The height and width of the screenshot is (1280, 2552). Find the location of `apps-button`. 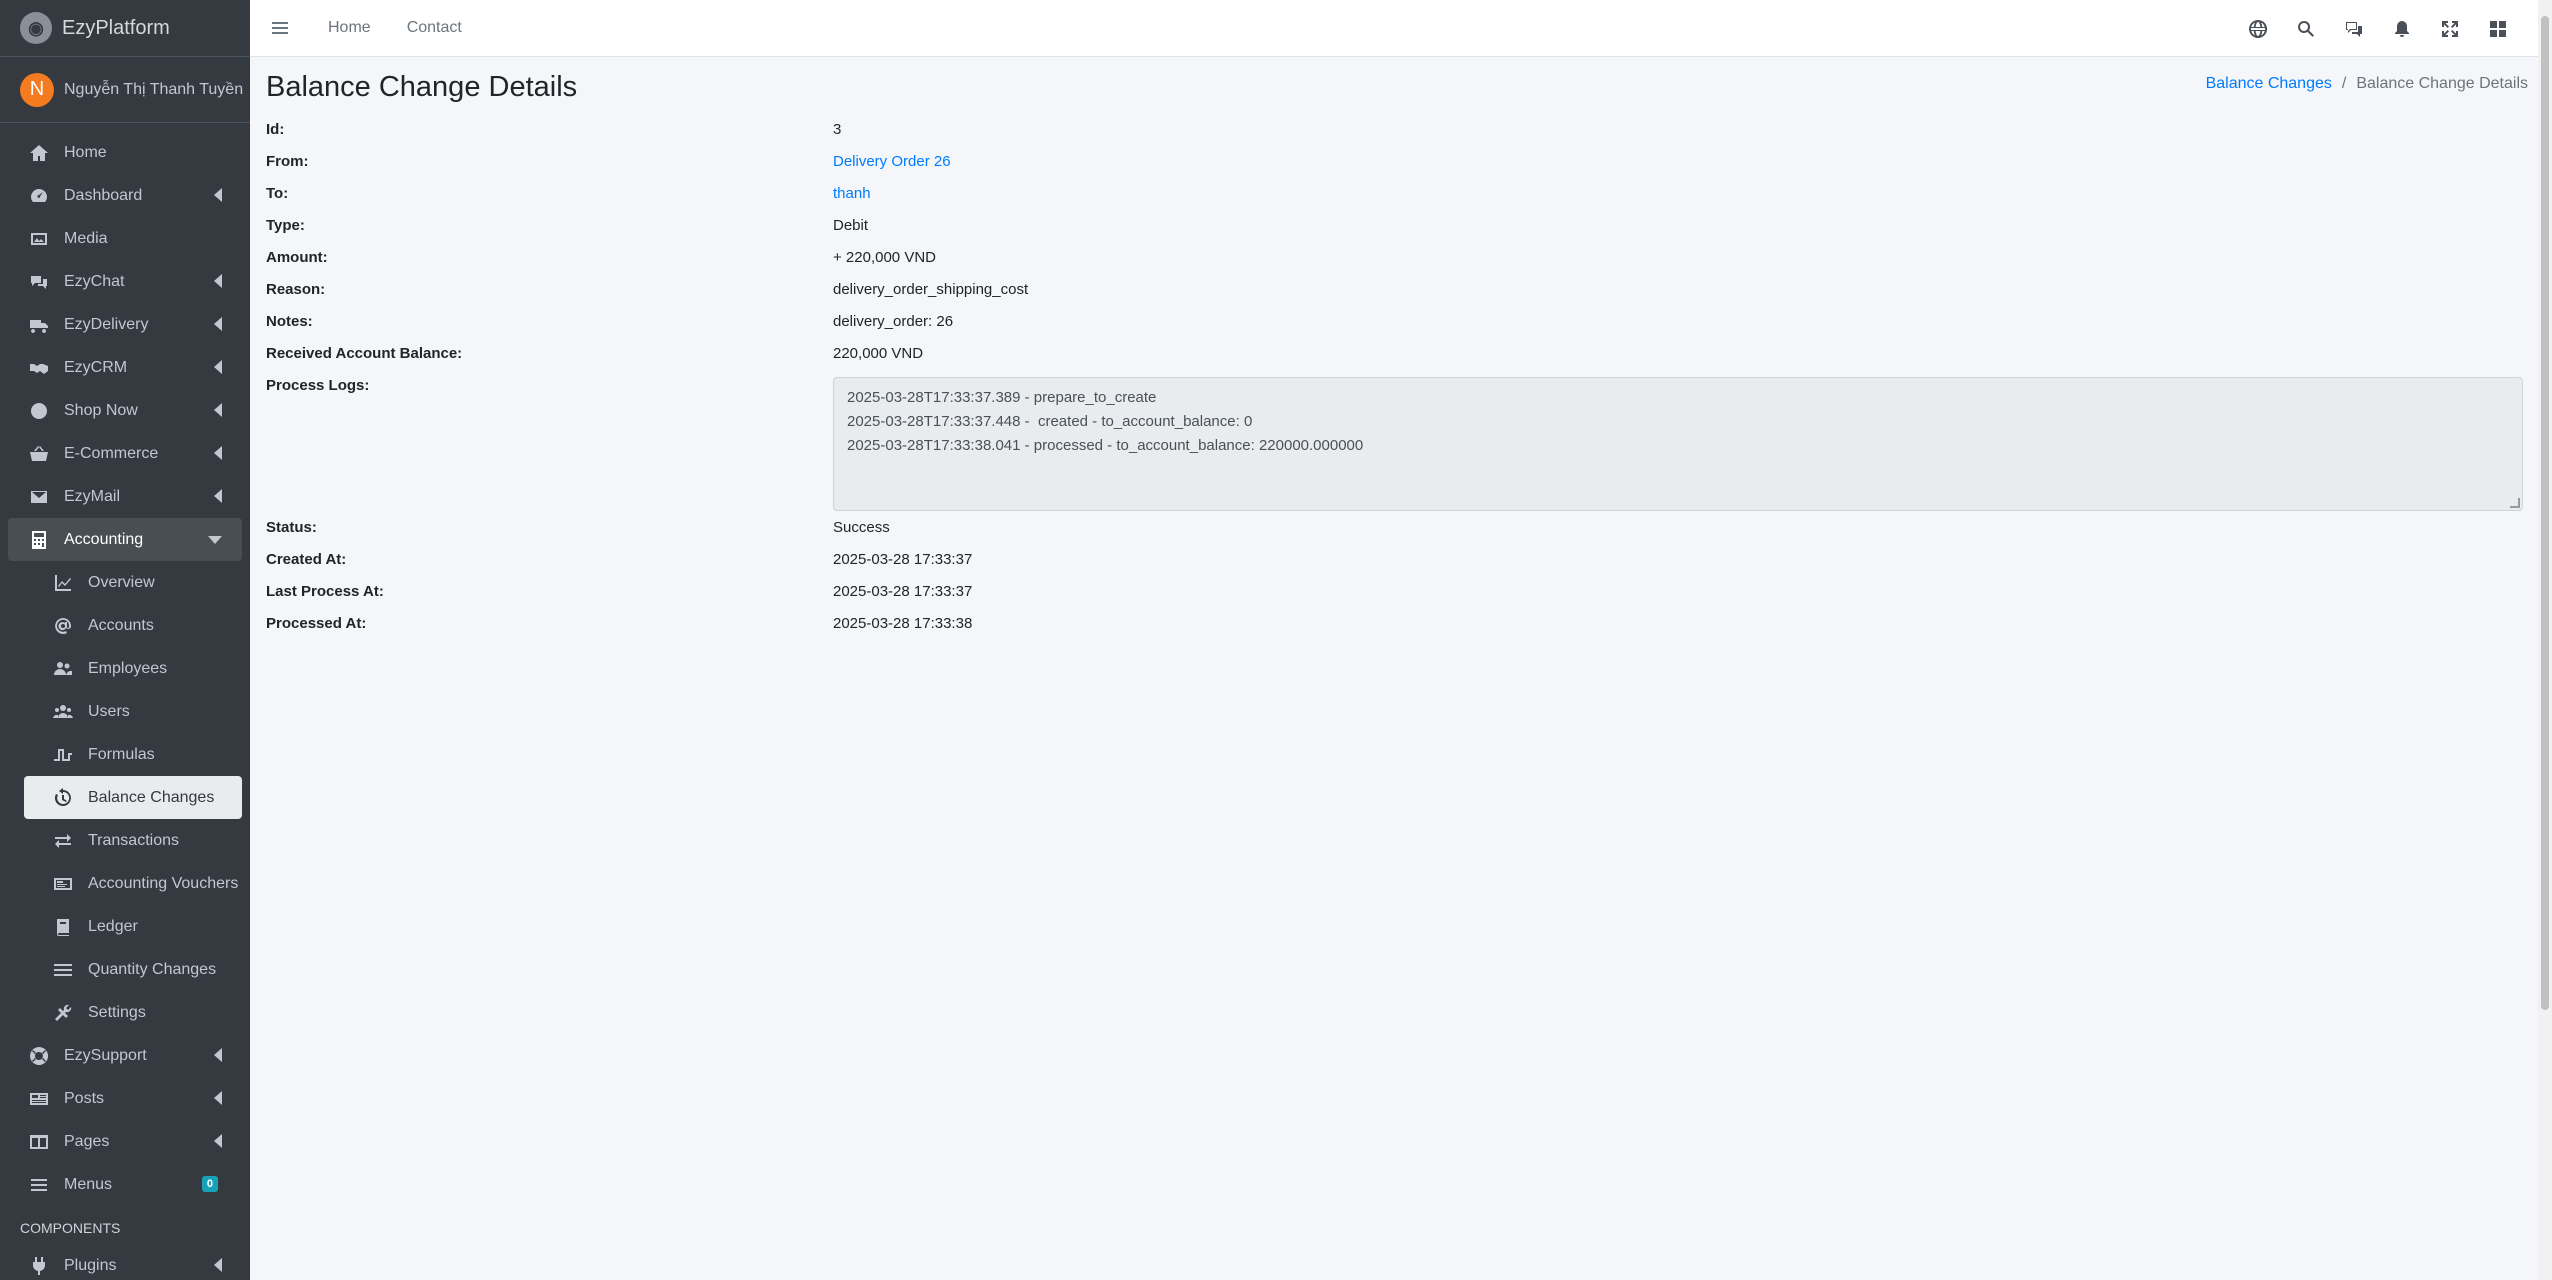

apps-button is located at coordinates (2498, 29).